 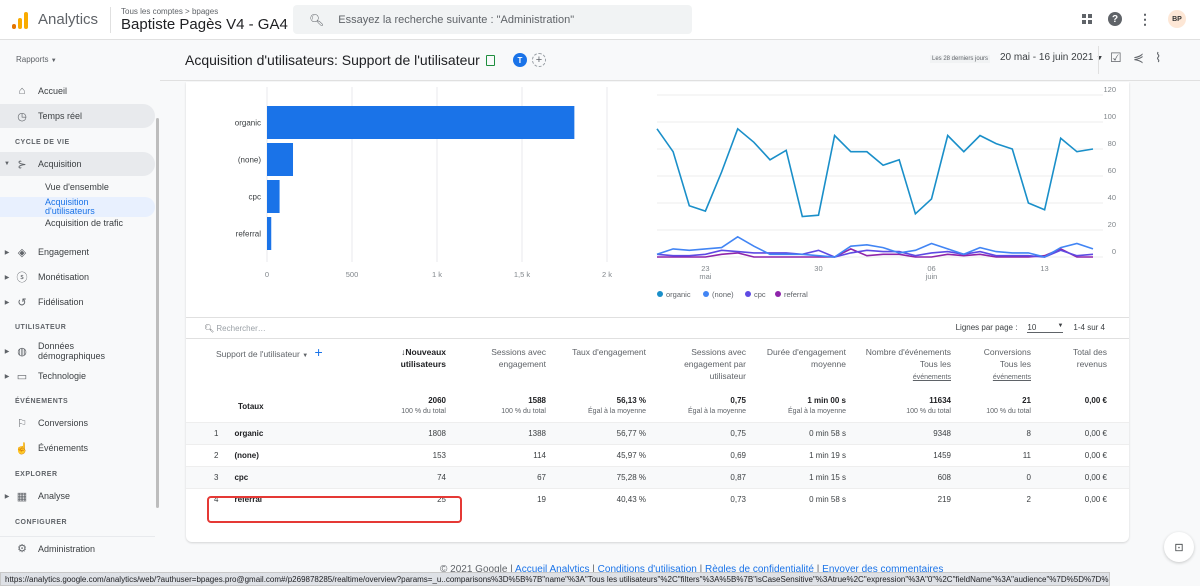 What do you see at coordinates (170, 11) in the screenshot?
I see `account-breadcrumb: Tous les comptes > bpages` at bounding box center [170, 11].